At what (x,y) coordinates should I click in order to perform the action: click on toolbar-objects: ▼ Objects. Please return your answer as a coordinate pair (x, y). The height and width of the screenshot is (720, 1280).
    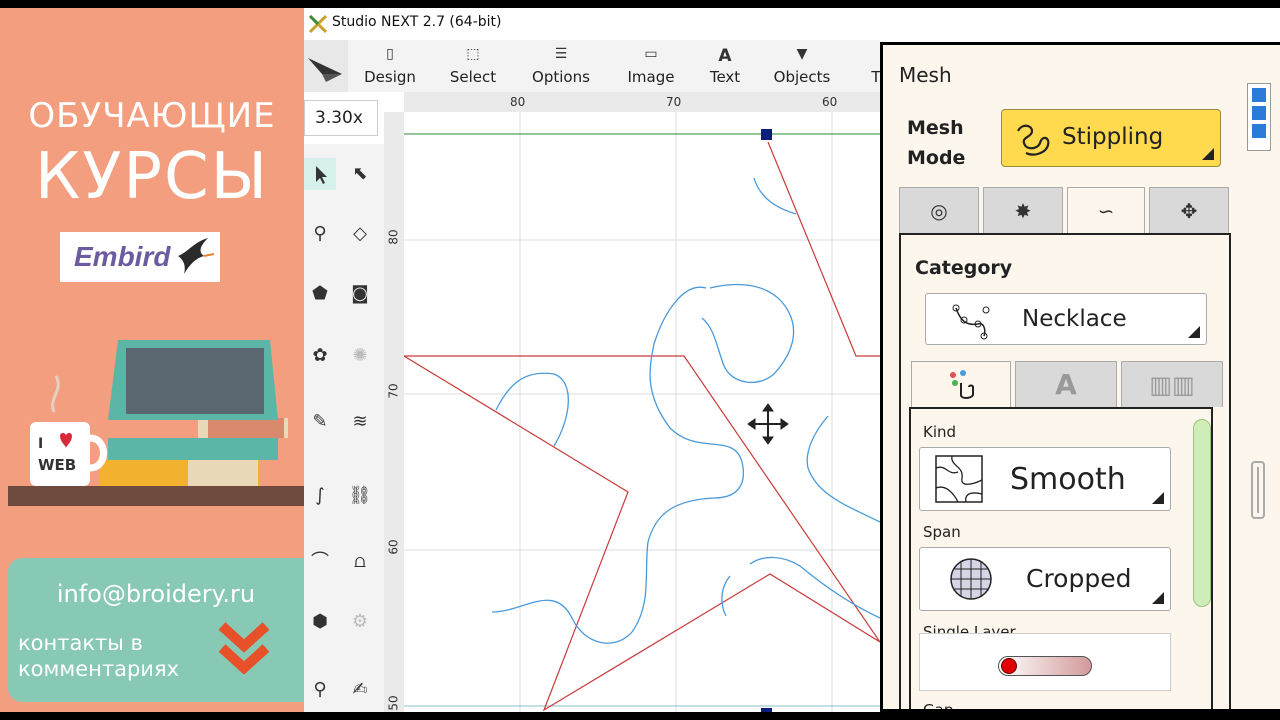
    Looking at the image, I should click on (802, 66).